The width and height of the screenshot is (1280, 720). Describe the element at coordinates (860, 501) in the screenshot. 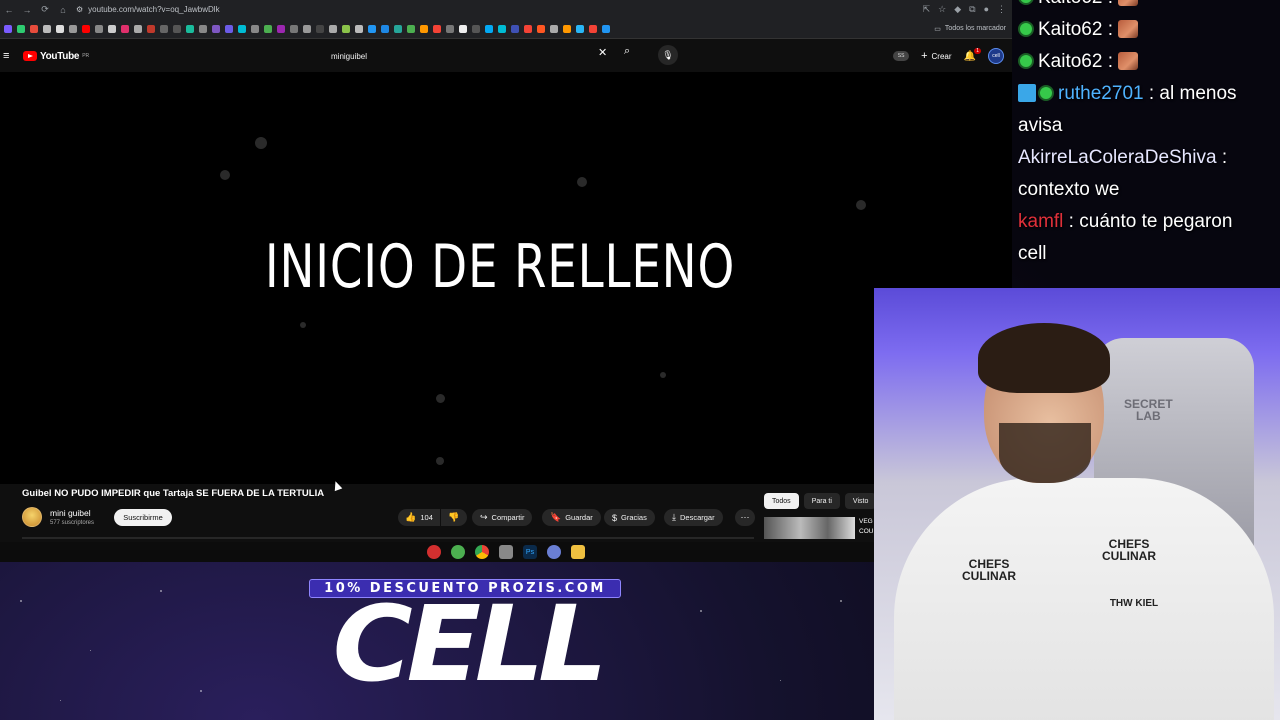

I see `filter-chip-watched: Visto` at that location.